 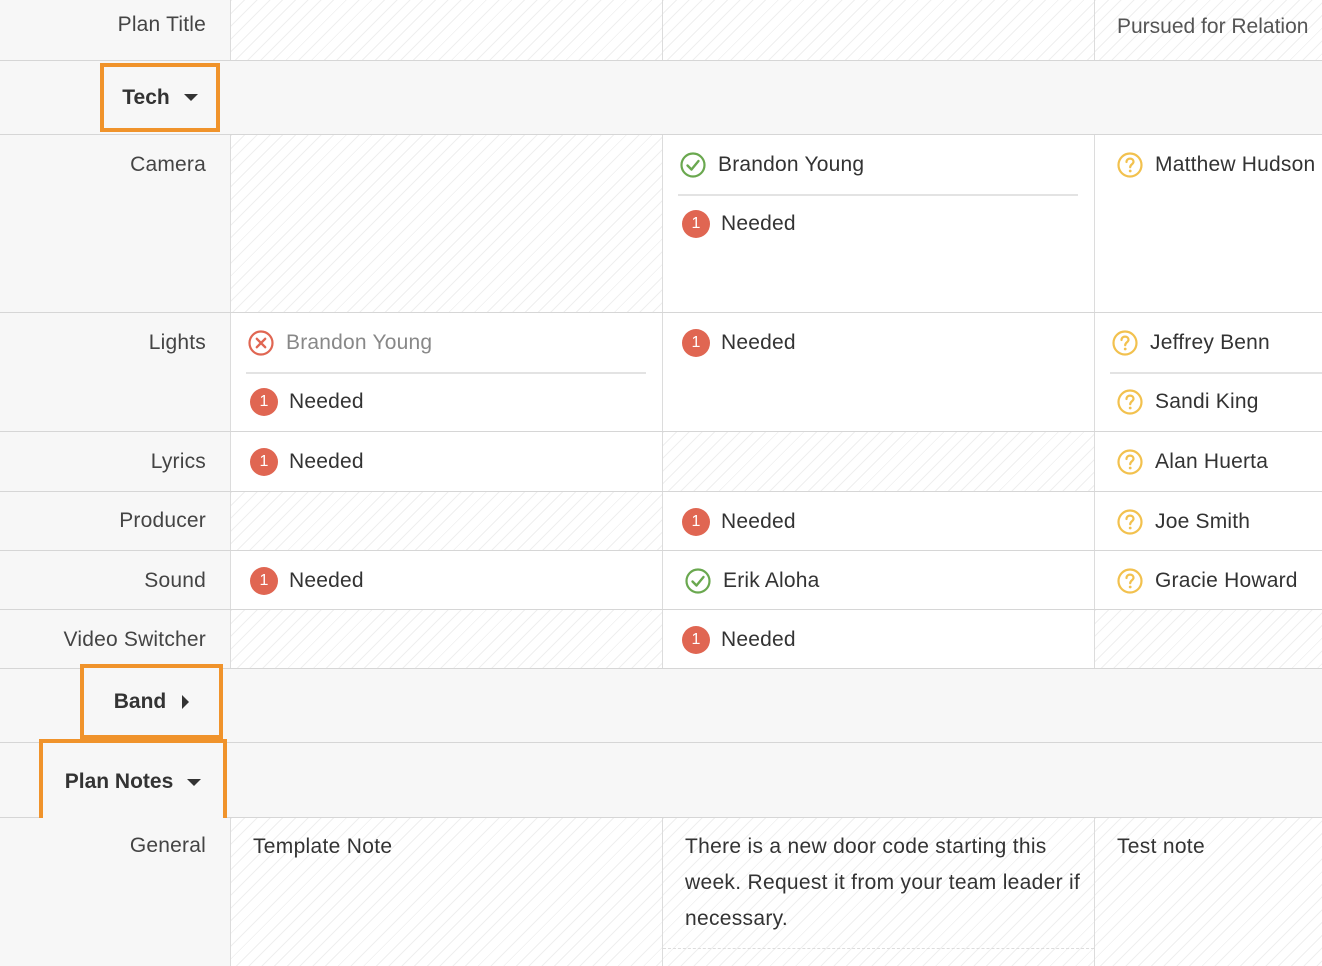 I want to click on assignment-entry: Sandi King, so click(x=1217, y=401).